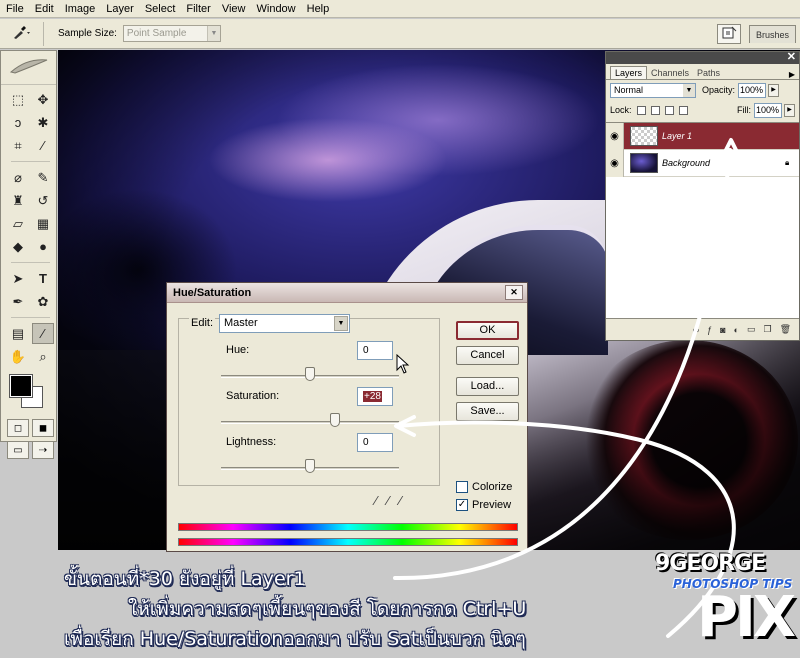 The height and width of the screenshot is (658, 800). What do you see at coordinates (400, 500) in the screenshot?
I see `eyedropper-minus-icon: ⁄` at bounding box center [400, 500].